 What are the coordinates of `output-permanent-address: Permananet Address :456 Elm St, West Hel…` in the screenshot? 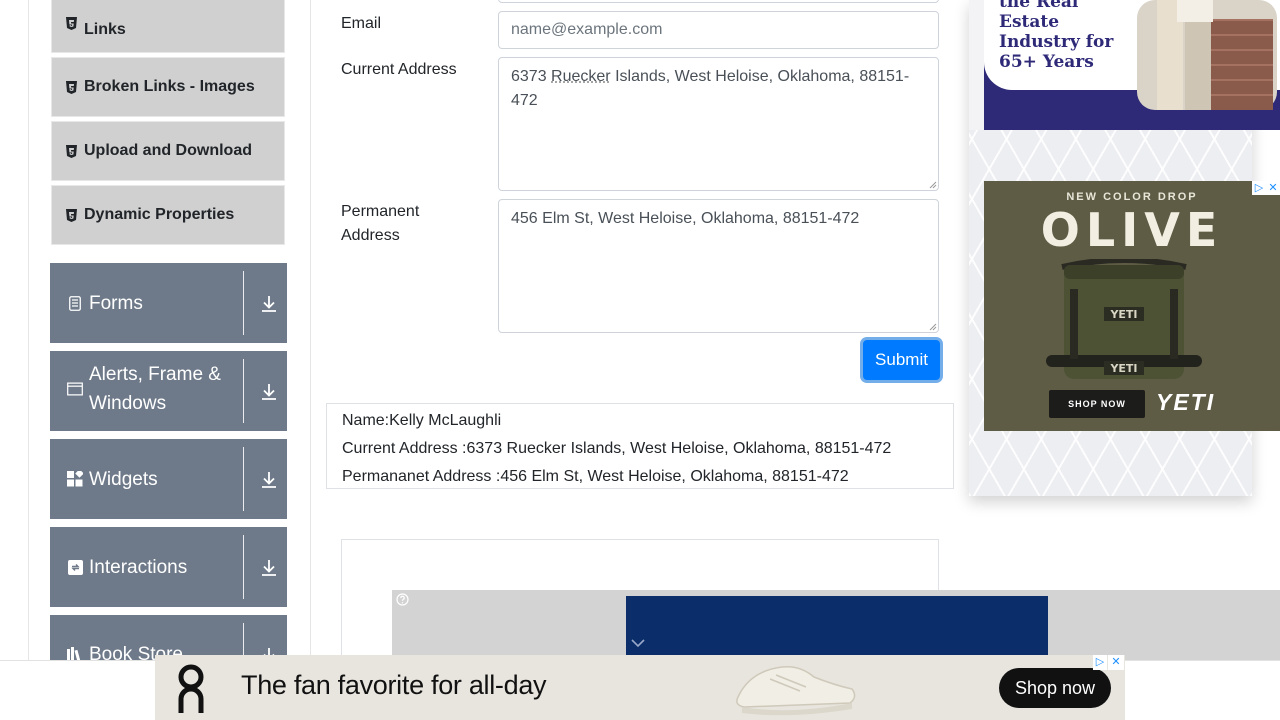 It's located at (595, 476).